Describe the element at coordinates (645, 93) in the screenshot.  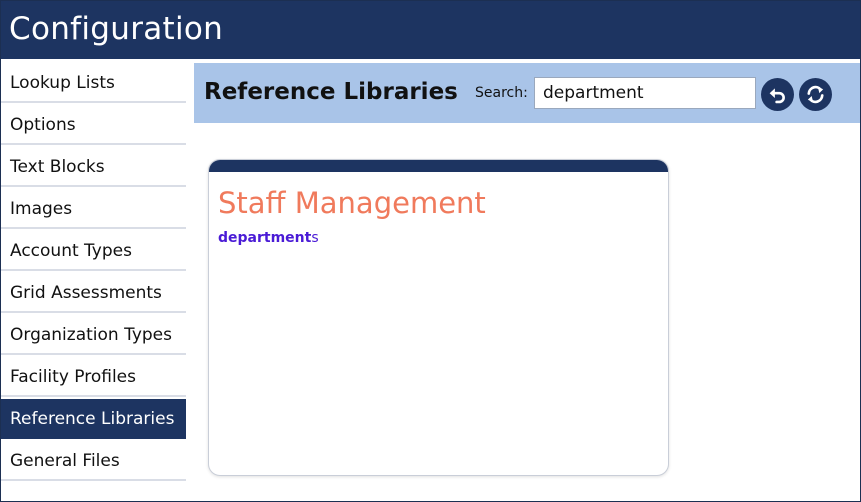
I see `search-input` at that location.